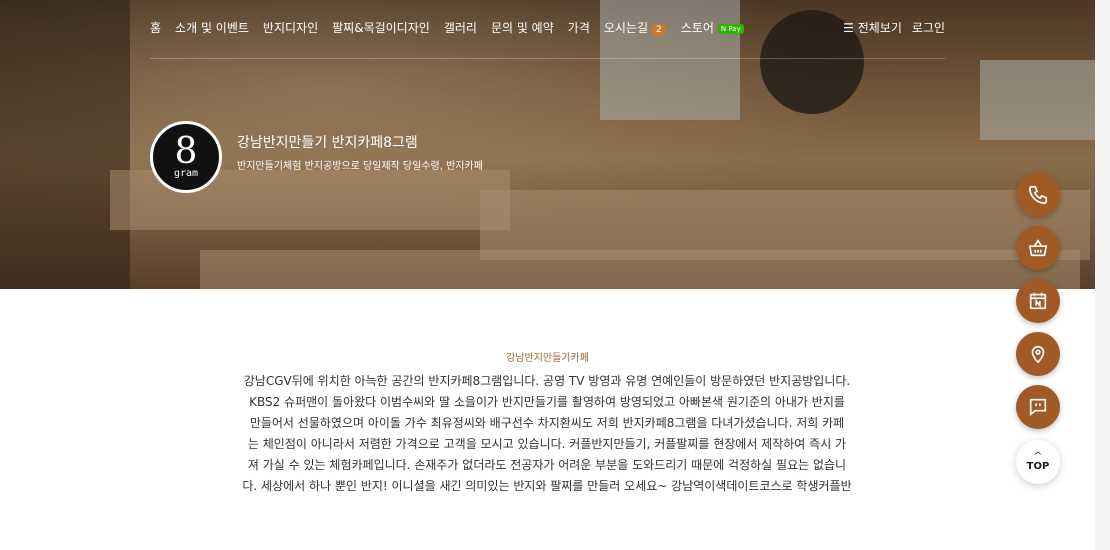 This screenshot has height=550, width=1110. I want to click on calendar-icon, so click(1038, 301).